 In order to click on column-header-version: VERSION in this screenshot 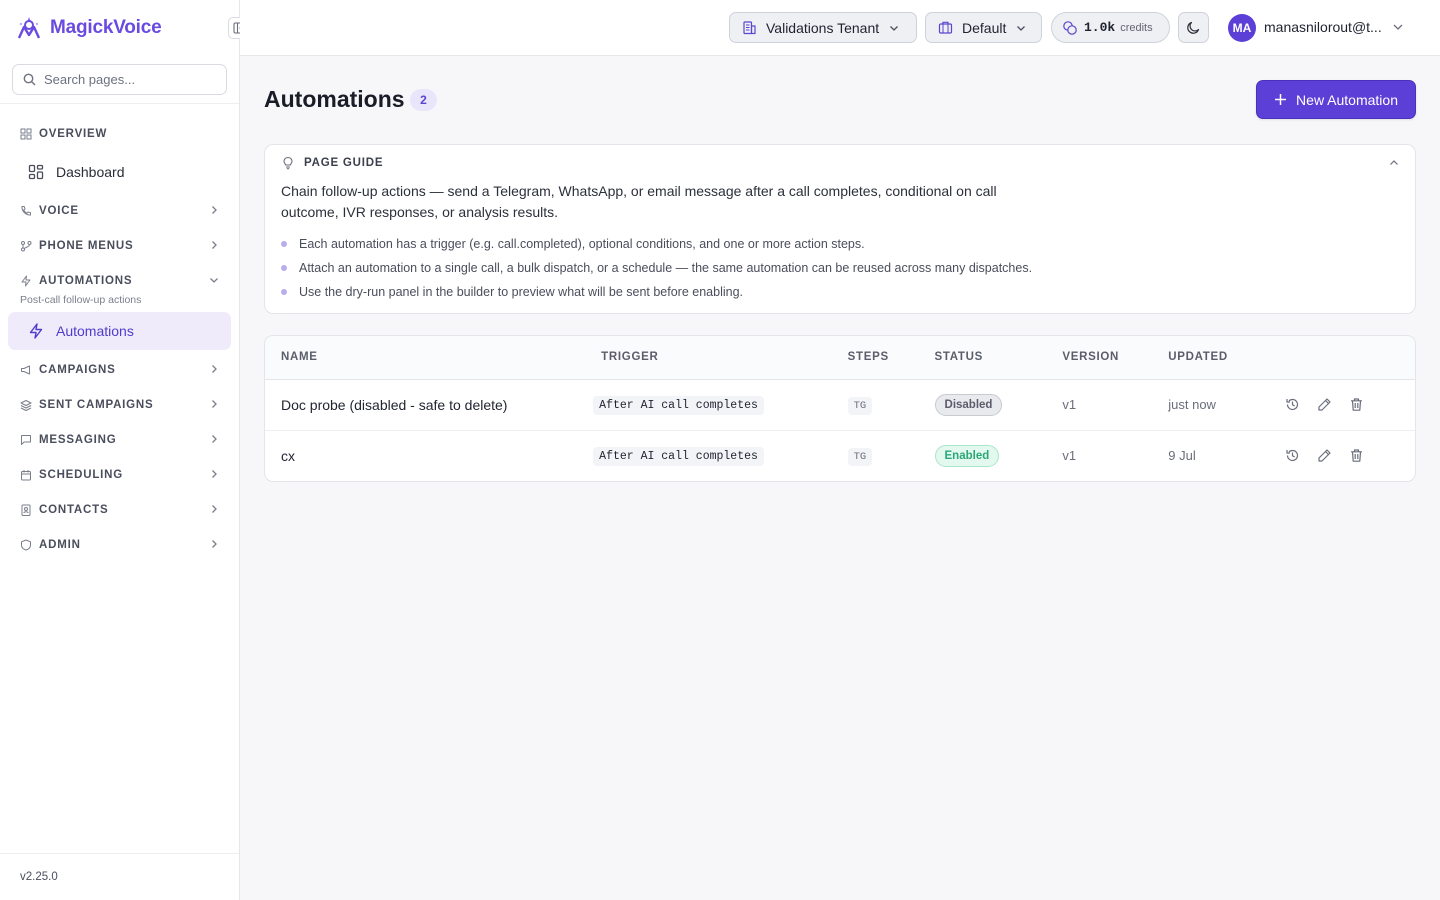, I will do `click(1099, 357)`.